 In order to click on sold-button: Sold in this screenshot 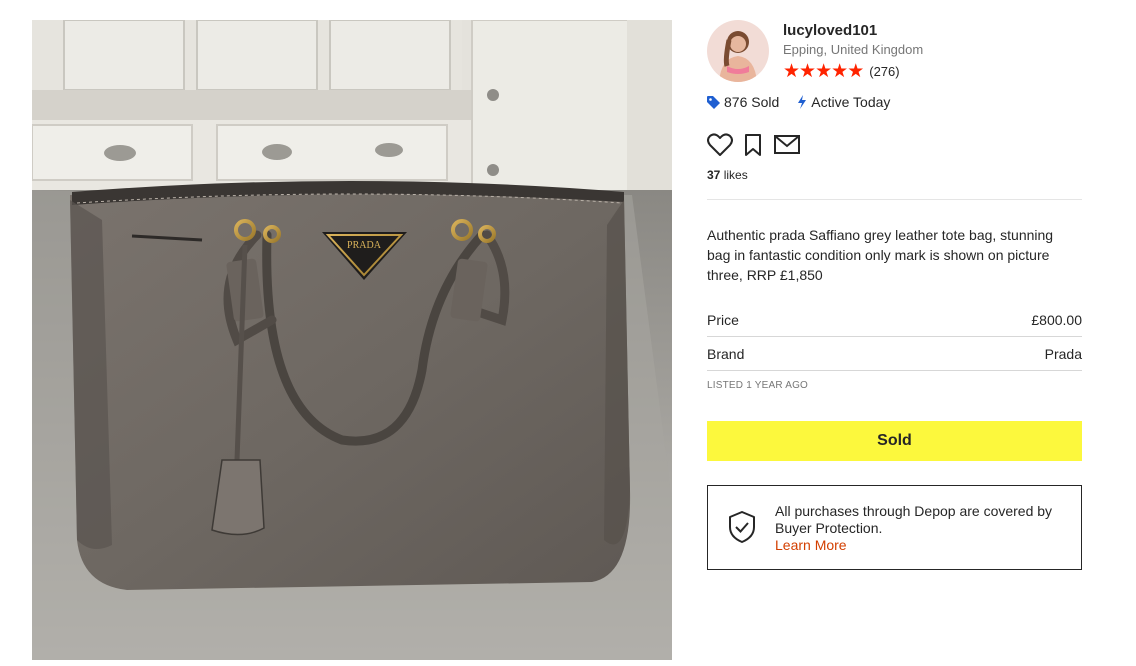, I will do `click(894, 441)`.